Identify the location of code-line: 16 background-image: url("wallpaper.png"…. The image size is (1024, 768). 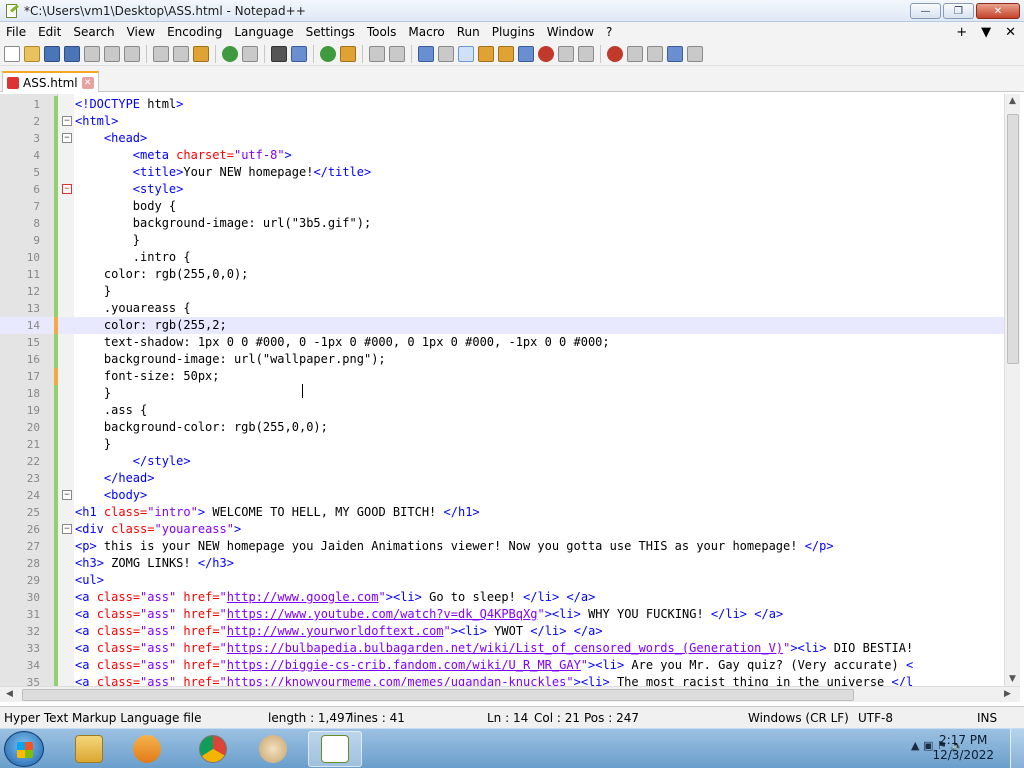
(502, 359).